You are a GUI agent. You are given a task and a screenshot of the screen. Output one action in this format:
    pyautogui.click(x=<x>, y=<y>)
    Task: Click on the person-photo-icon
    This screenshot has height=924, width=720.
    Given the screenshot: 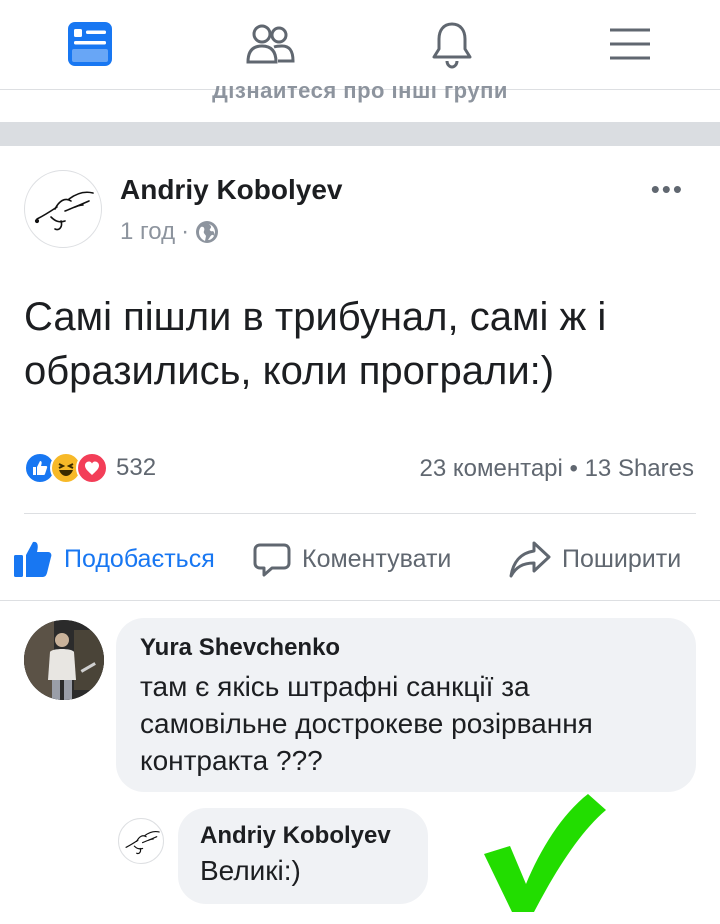 What is the action you would take?
    pyautogui.click(x=64, y=660)
    